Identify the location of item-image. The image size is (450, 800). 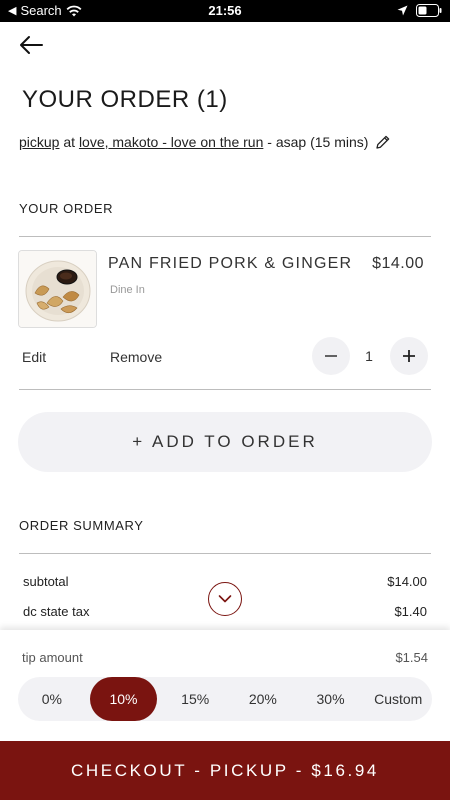
(57, 289).